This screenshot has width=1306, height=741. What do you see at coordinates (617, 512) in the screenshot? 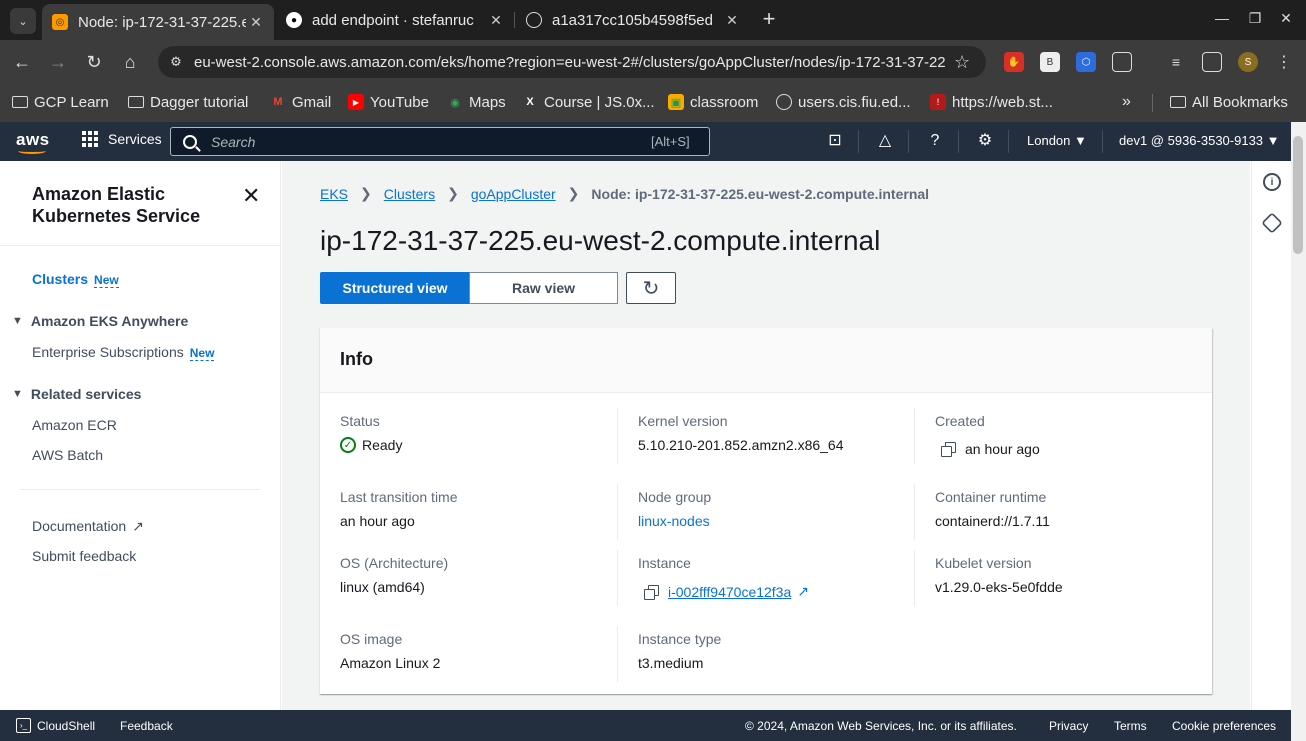
I see `column-divider` at bounding box center [617, 512].